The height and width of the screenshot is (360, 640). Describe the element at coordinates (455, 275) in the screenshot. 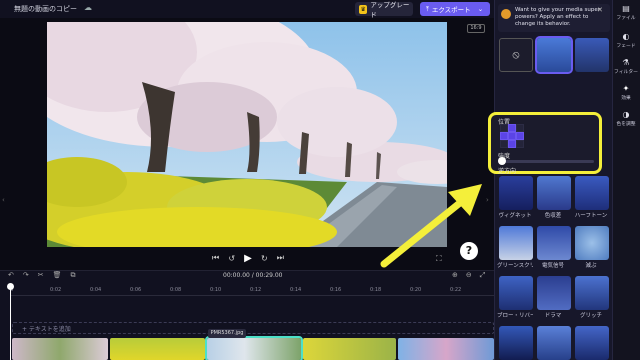

I see `zoom-in-icon: ⊕` at that location.